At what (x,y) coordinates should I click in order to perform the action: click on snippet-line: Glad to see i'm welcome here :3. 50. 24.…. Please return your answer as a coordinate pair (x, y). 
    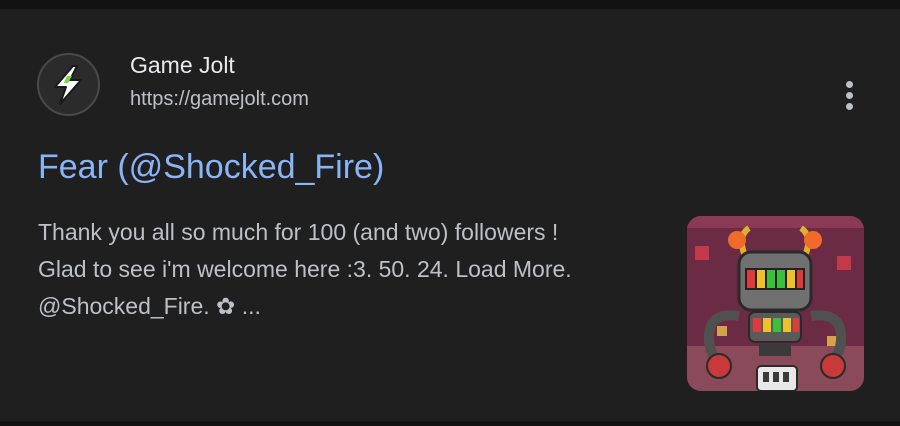
    Looking at the image, I should click on (305, 269).